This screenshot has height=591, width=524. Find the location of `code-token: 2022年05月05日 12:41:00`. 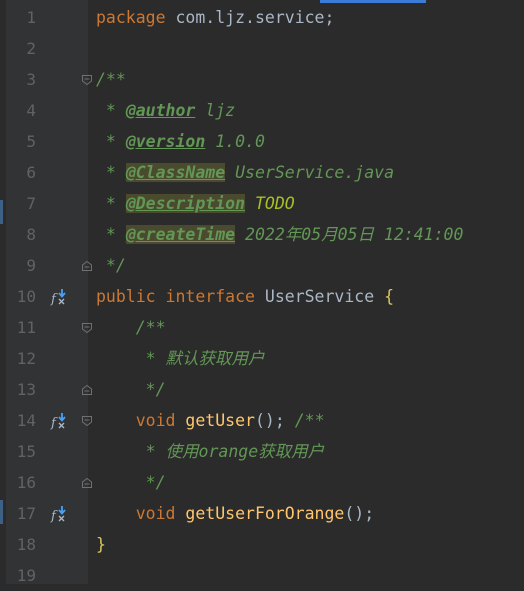

code-token: 2022年05月05日 12:41:00 is located at coordinates (349, 234).